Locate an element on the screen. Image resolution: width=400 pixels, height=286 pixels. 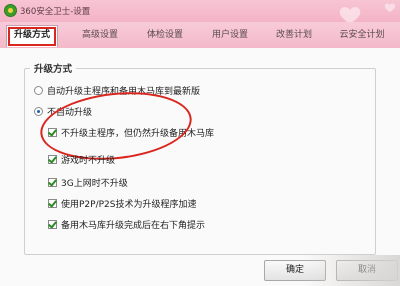
tab-label: 改善计划 is located at coordinates (293, 35).